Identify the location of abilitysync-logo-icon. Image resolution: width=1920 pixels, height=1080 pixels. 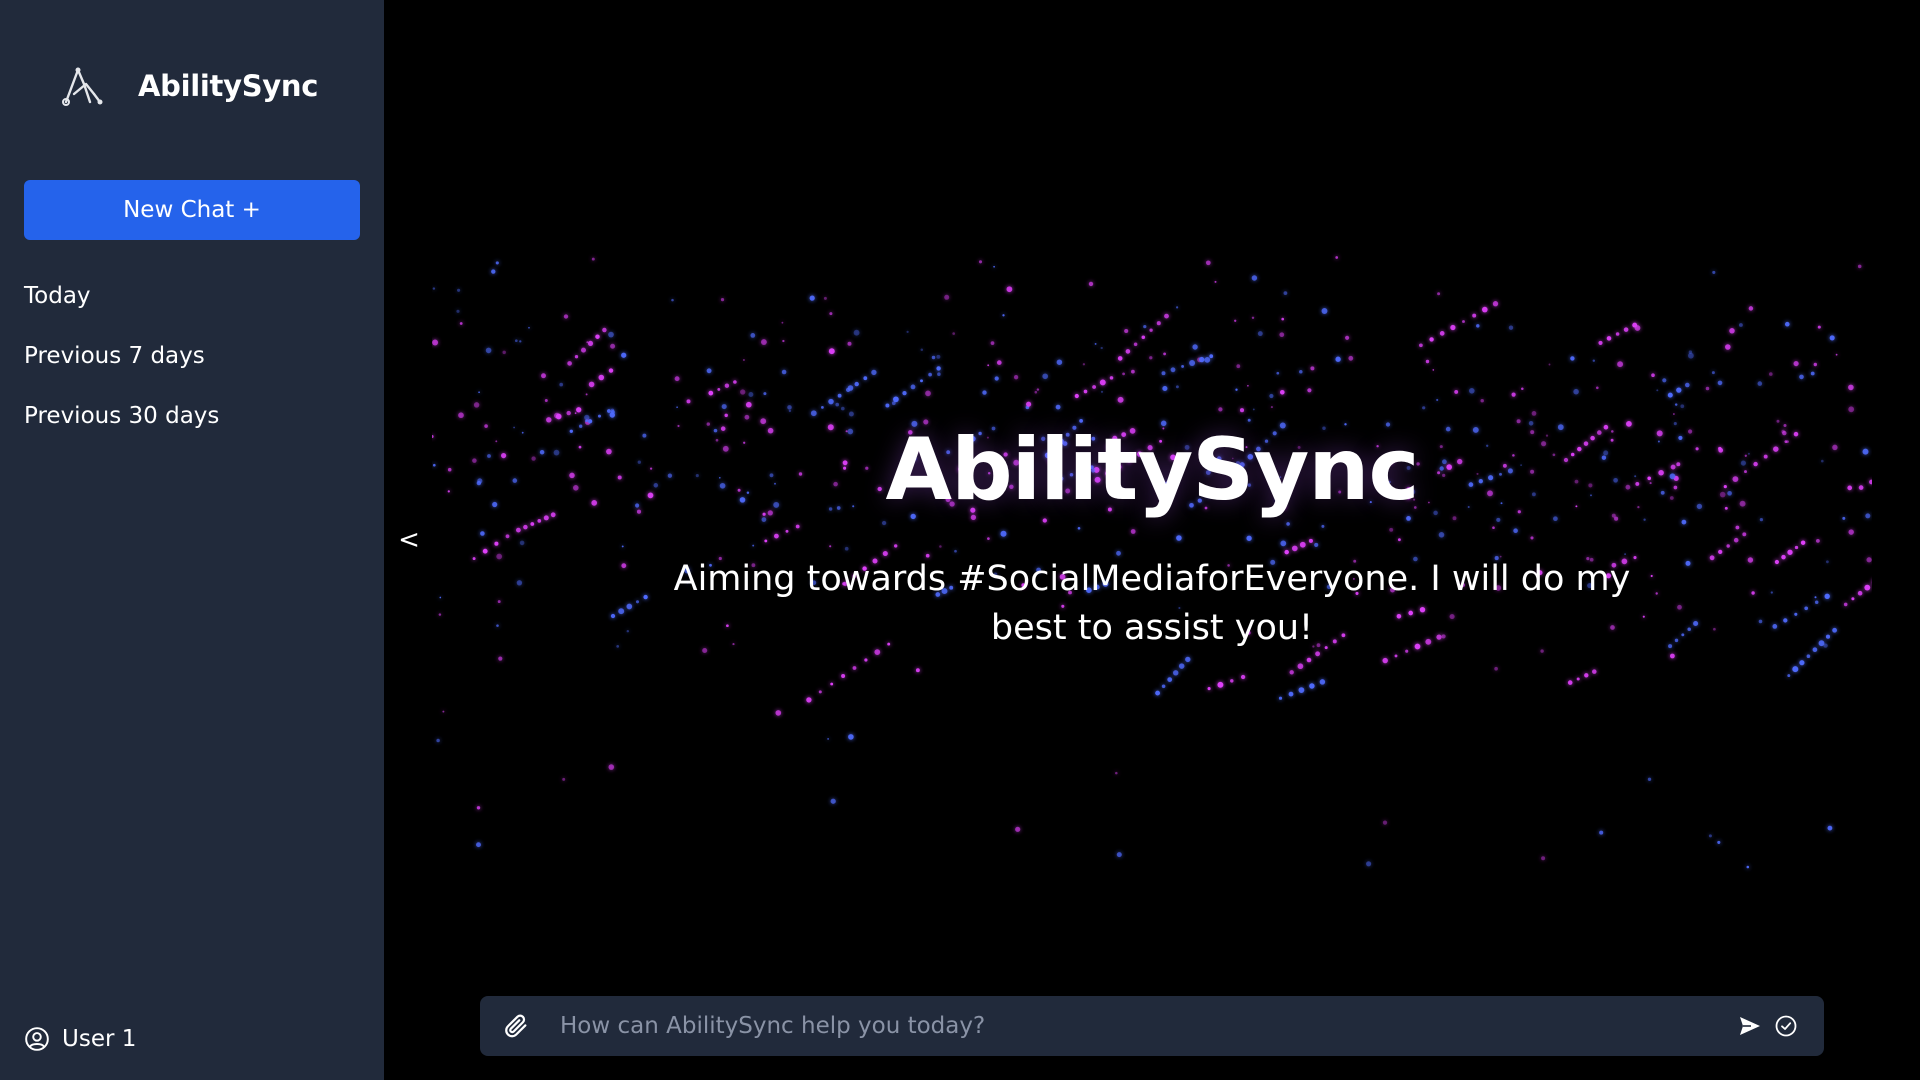
(82, 86).